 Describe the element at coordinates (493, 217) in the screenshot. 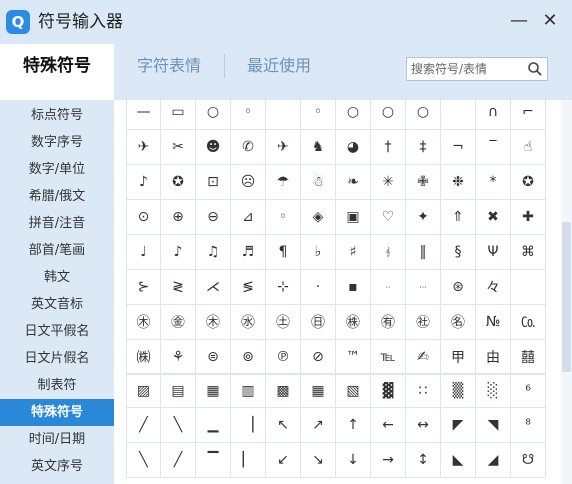

I see `symbol-cell: ✖` at that location.